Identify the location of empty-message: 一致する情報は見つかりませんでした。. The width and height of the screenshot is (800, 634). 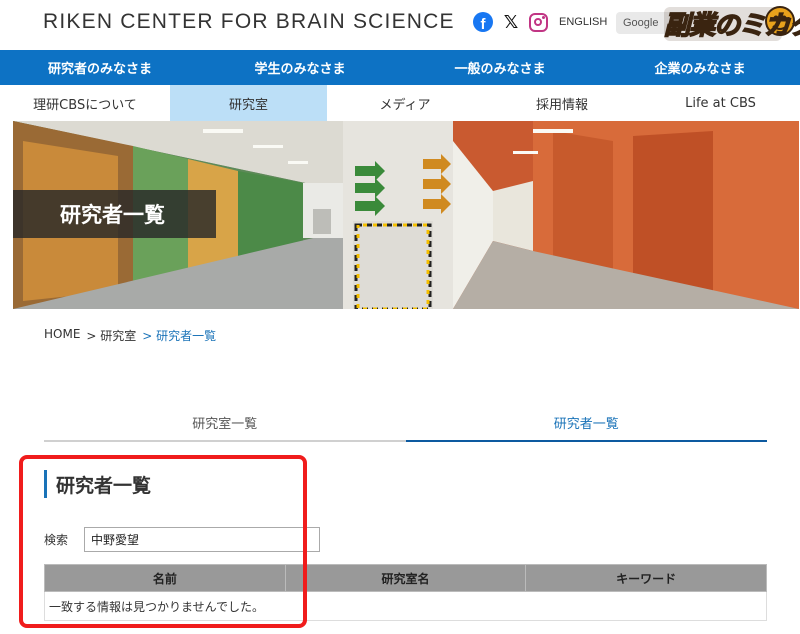
(405, 606).